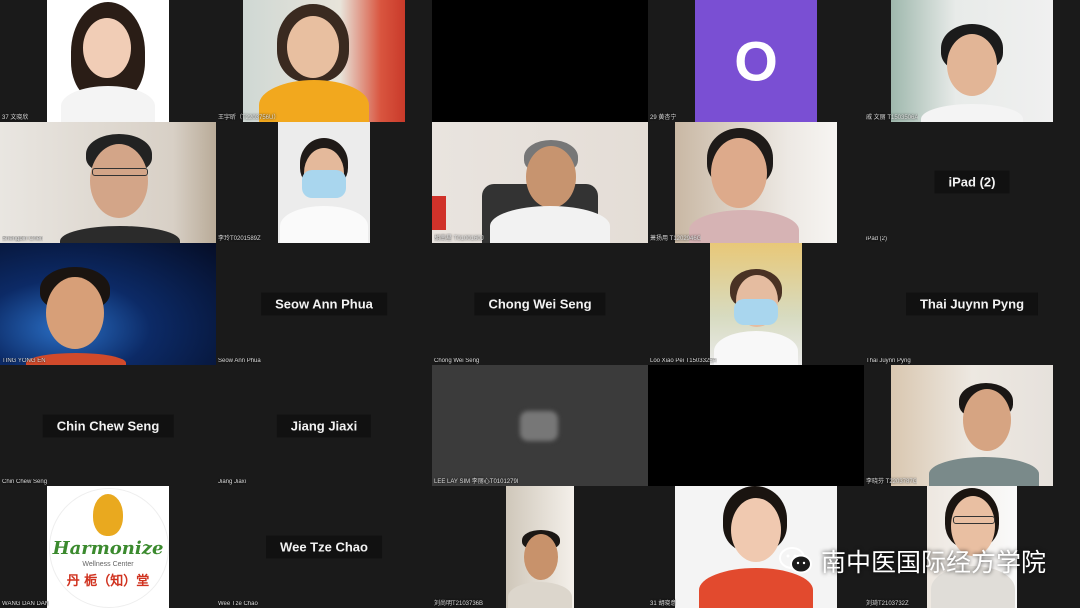  What do you see at coordinates (459, 603) in the screenshot?
I see `participant-name-label: 刘尚明T2103736B` at bounding box center [459, 603].